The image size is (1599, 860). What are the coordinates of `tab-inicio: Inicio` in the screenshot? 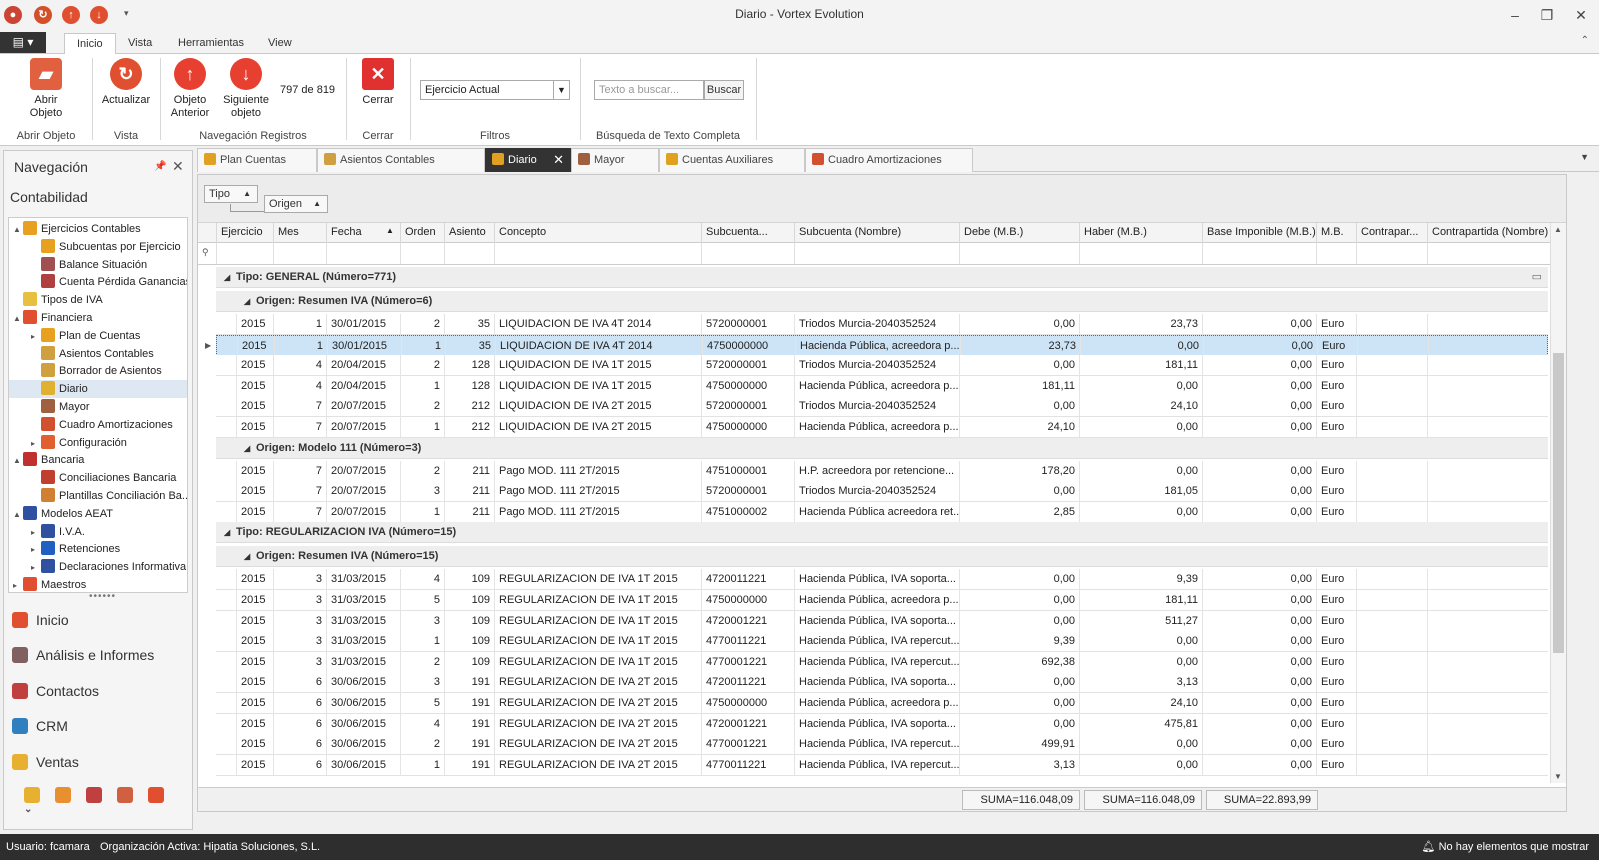 It's located at (90, 44).